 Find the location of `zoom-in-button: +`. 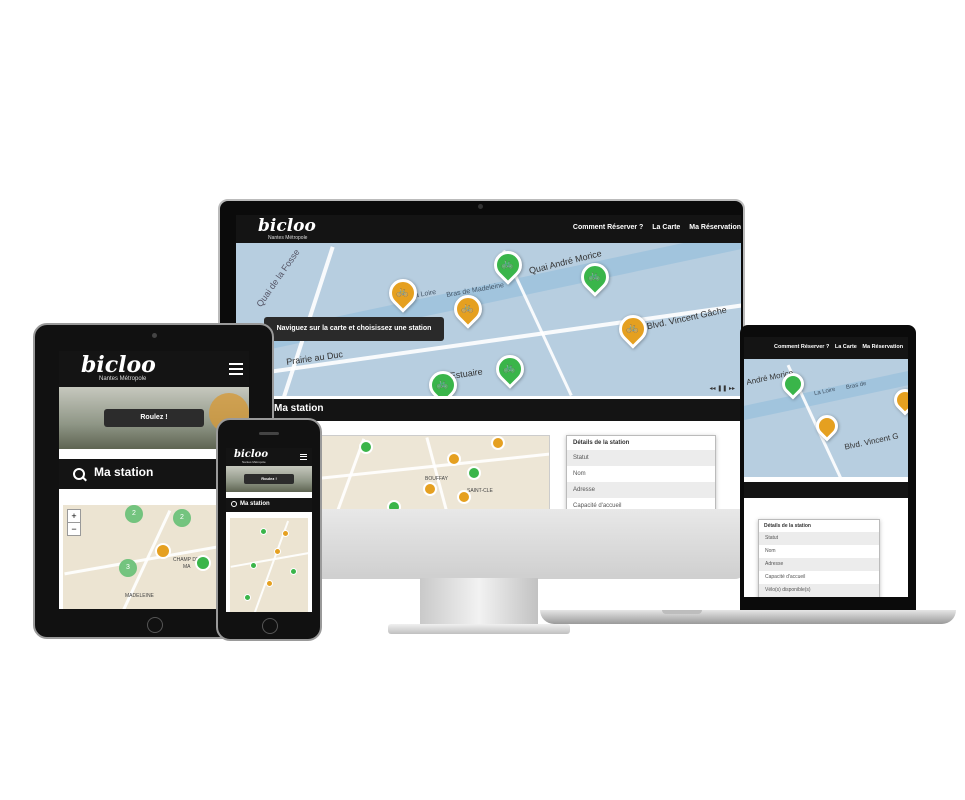

zoom-in-button: + is located at coordinates (74, 516).